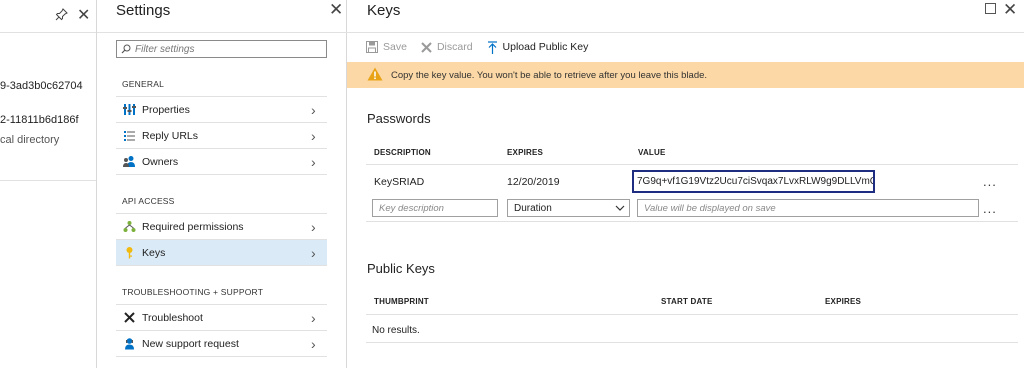 This screenshot has height=368, width=1024. I want to click on owners-icon, so click(129, 161).